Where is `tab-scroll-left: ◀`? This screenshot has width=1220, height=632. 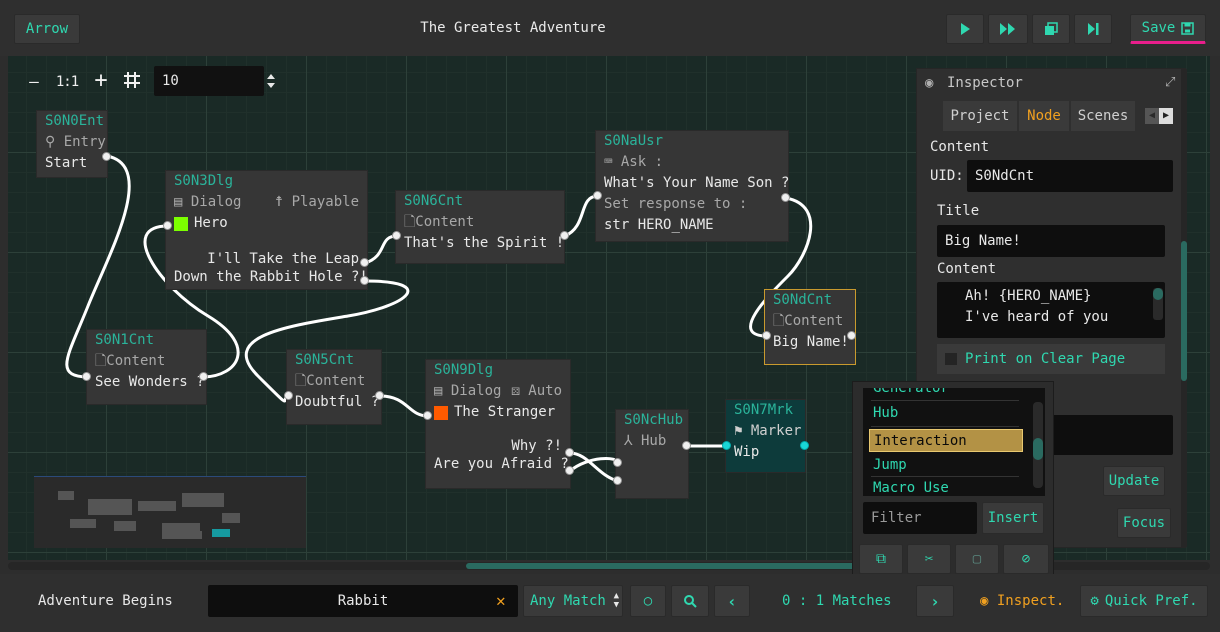 tab-scroll-left: ◀ is located at coordinates (1152, 116).